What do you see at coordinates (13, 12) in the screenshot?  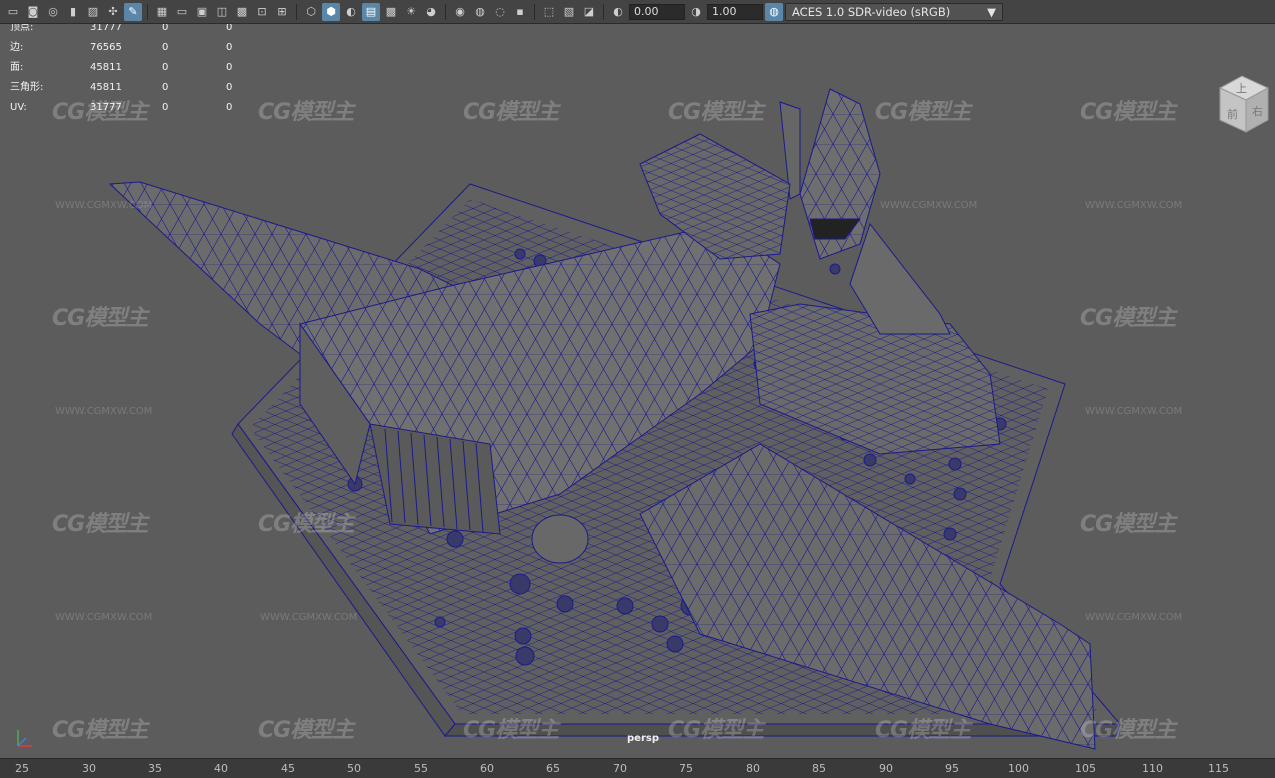 I see `camera-select-icon: ▭` at bounding box center [13, 12].